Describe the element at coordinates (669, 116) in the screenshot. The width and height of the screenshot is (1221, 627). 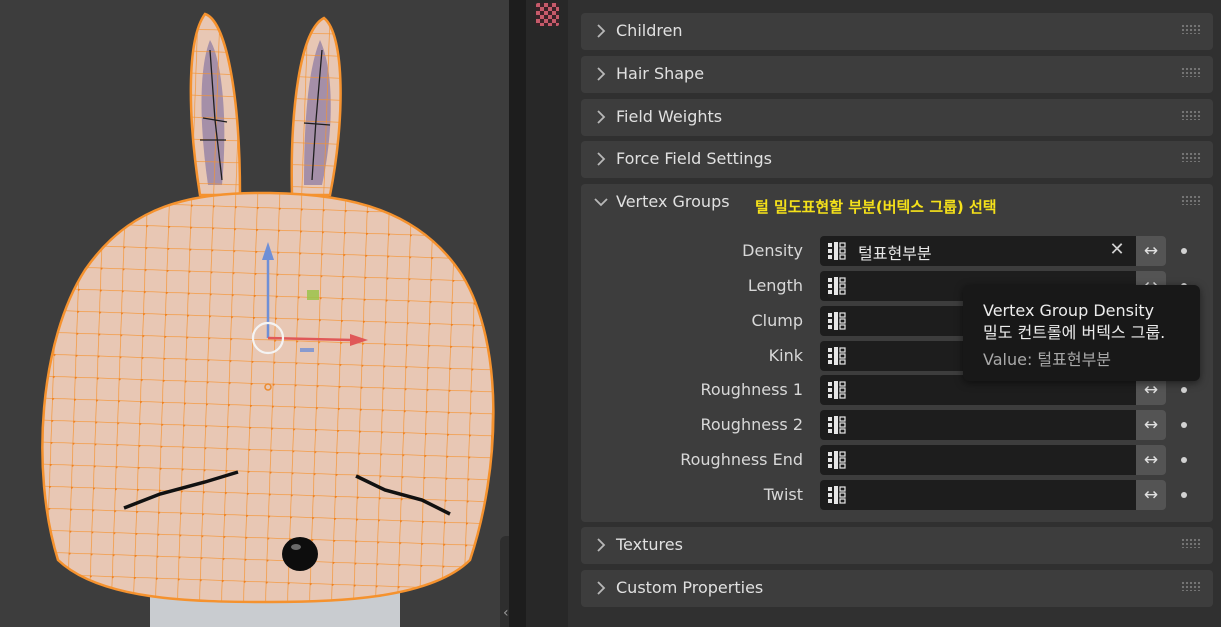
I see `panel-title: Field Weights` at that location.